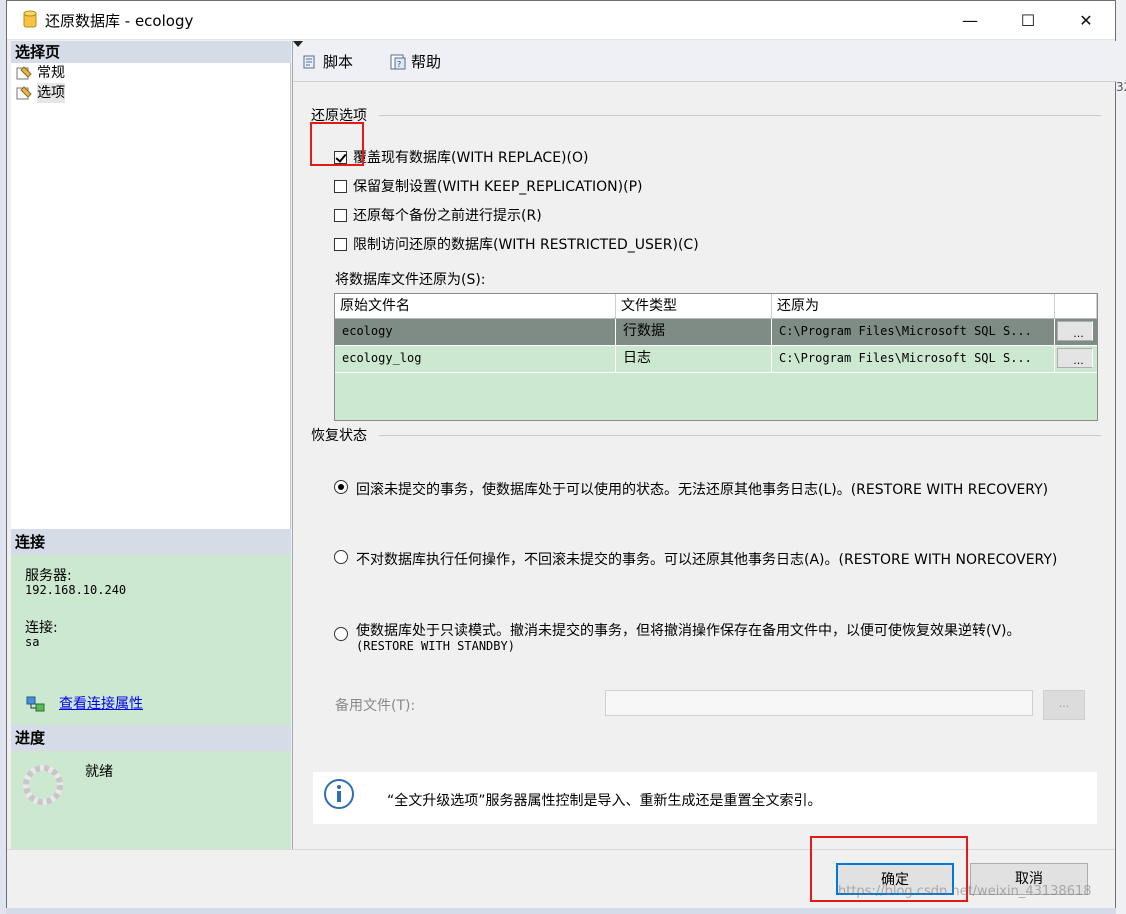 The height and width of the screenshot is (914, 1126). I want to click on script-button: 脚本, so click(327, 61).